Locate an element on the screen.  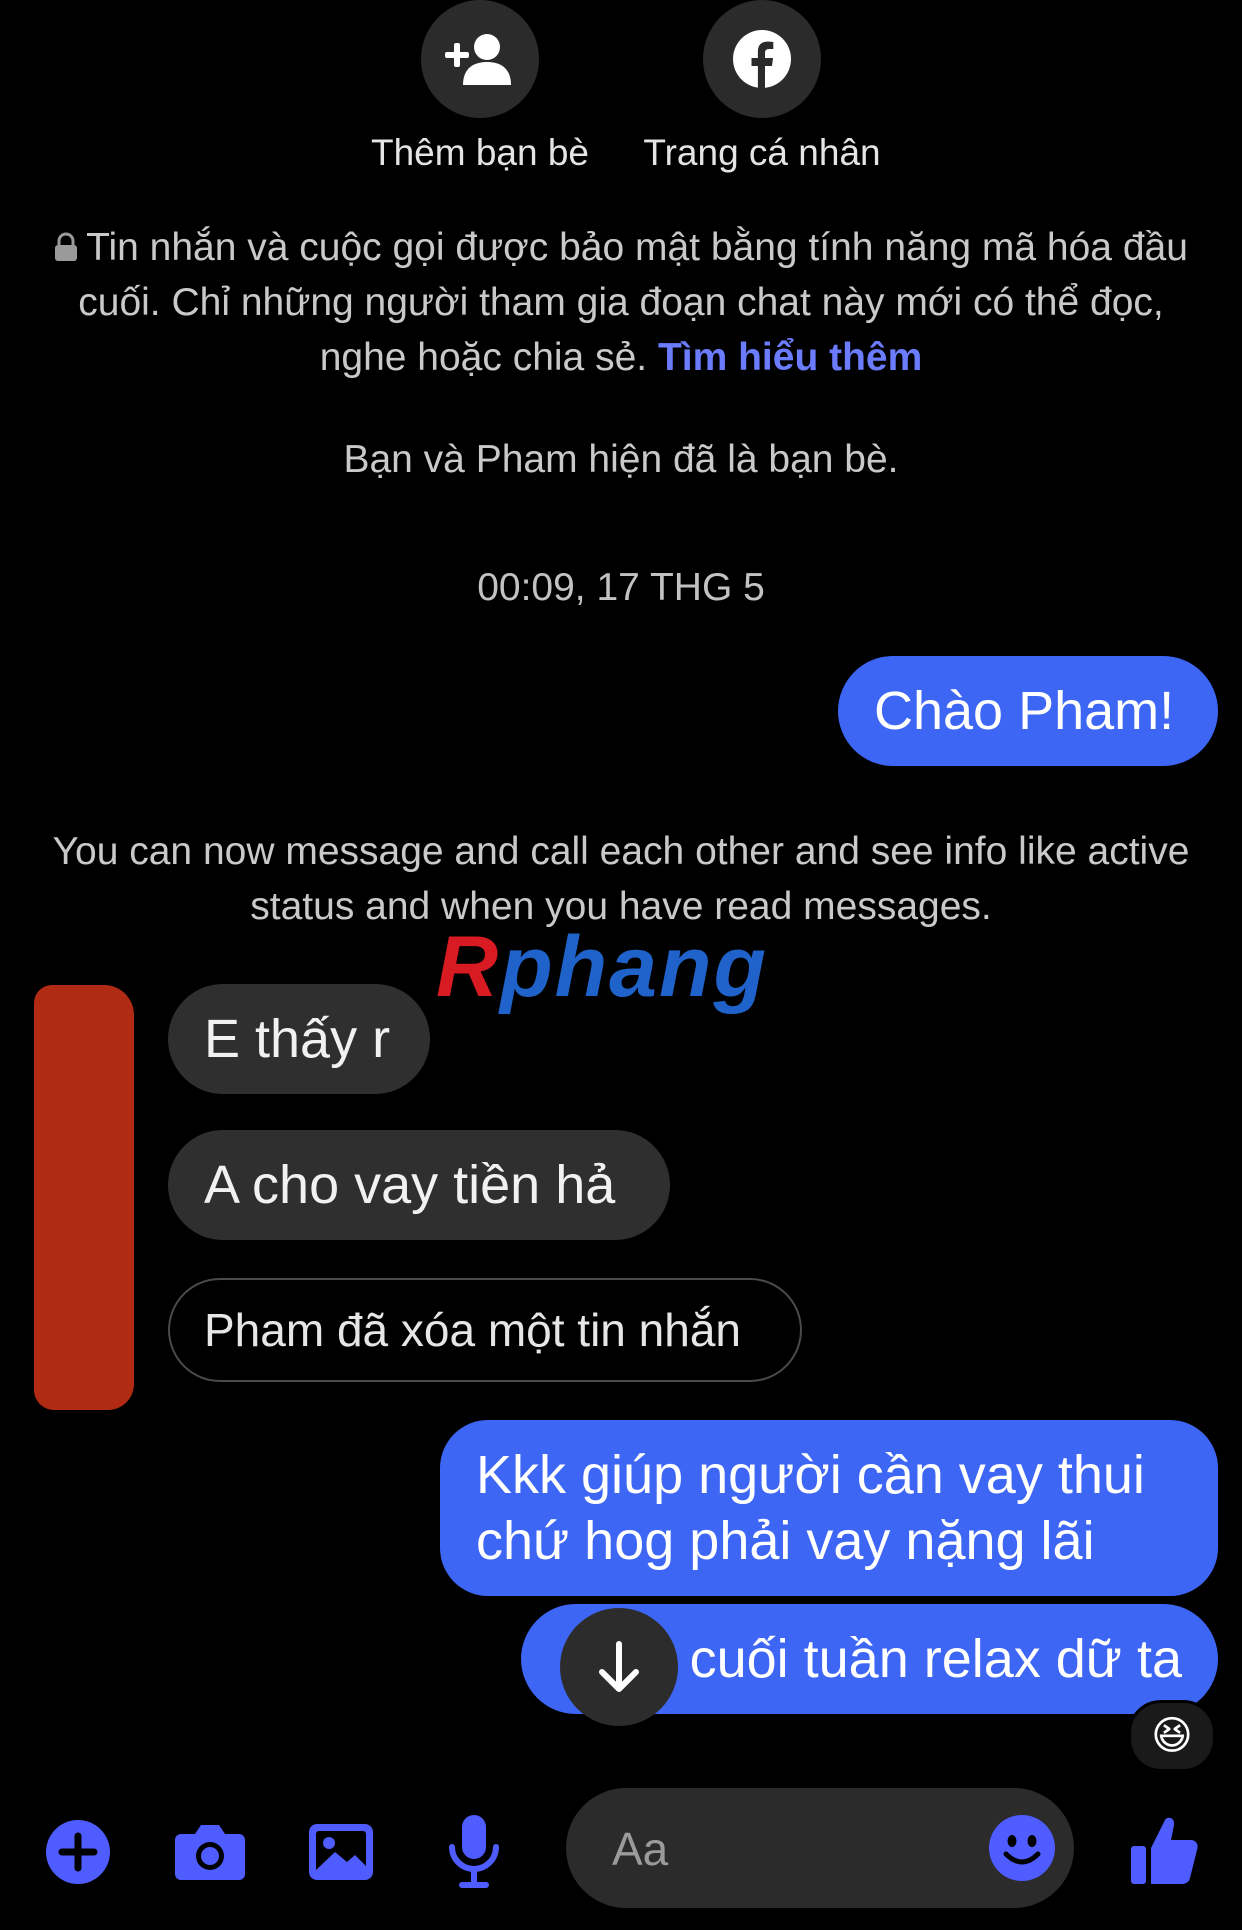
scroll-to-bottom-button is located at coordinates (619, 1667).